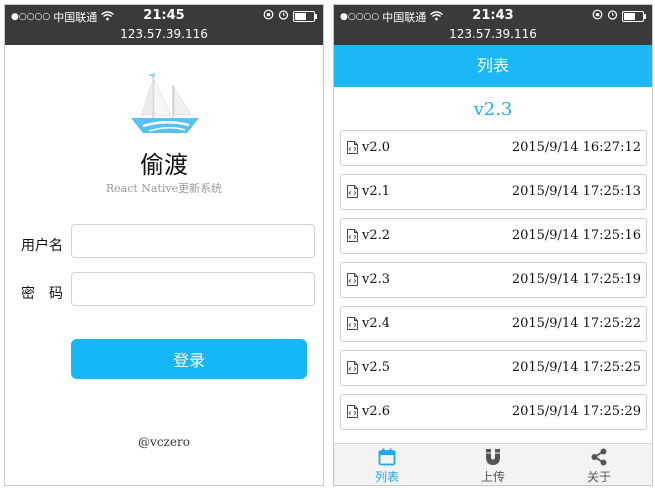 This screenshot has width=655, height=488. Describe the element at coordinates (193, 241) in the screenshot. I see `username-input` at that location.